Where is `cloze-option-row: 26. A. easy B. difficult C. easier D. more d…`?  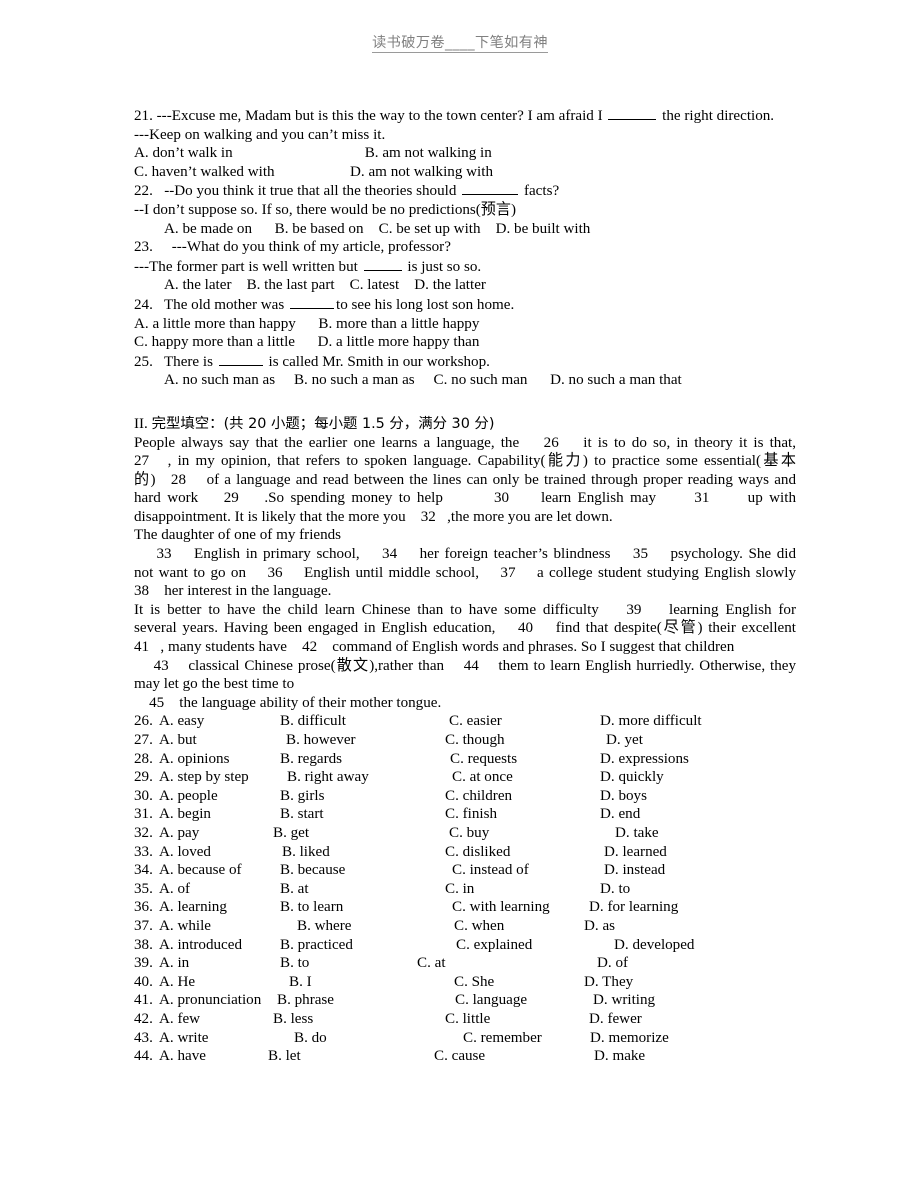 cloze-option-row: 26. A. easy B. difficult C. easier D. more d… is located at coordinates (465, 721).